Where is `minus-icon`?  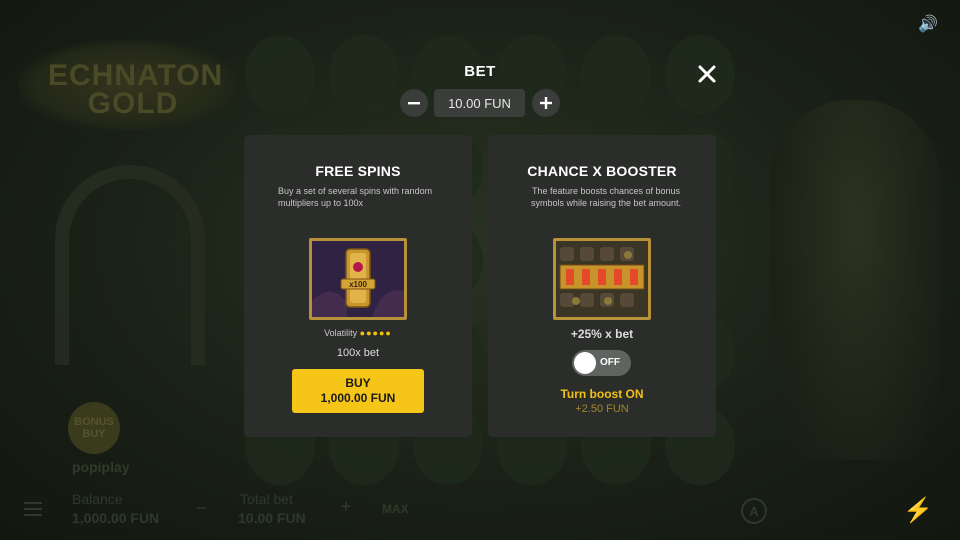 minus-icon is located at coordinates (414, 103).